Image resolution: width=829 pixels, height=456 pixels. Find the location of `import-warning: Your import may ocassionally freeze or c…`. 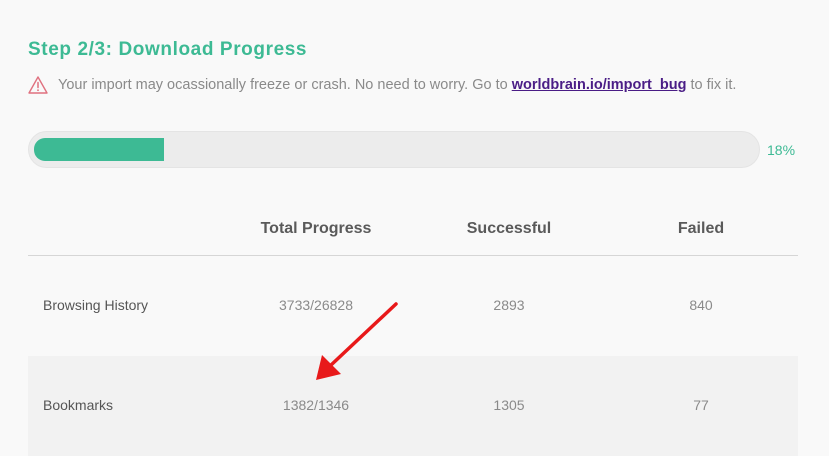

import-warning: Your import may ocassionally freeze or c… is located at coordinates (382, 85).